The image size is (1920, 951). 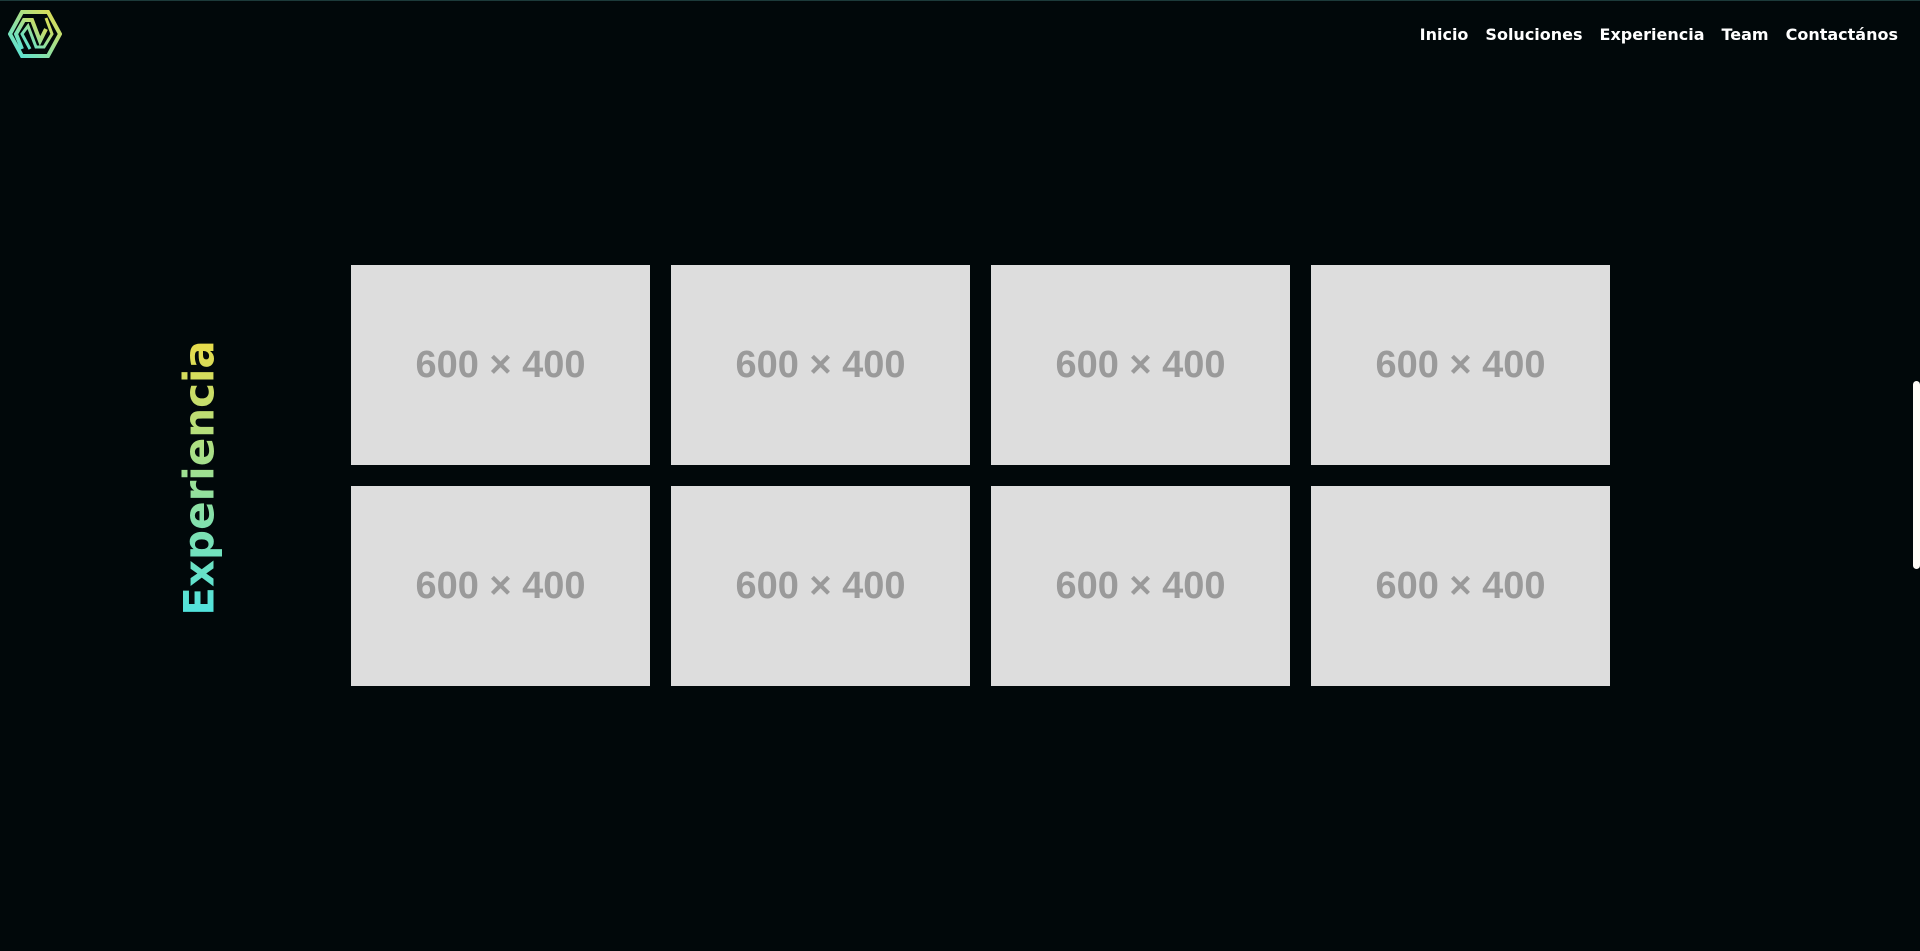 What do you see at coordinates (1444, 34) in the screenshot?
I see `nav-inicio: Inicio` at bounding box center [1444, 34].